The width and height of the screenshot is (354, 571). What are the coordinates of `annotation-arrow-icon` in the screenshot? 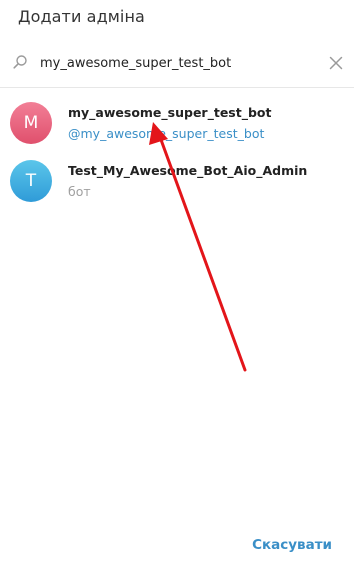 It's located at (198, 247).